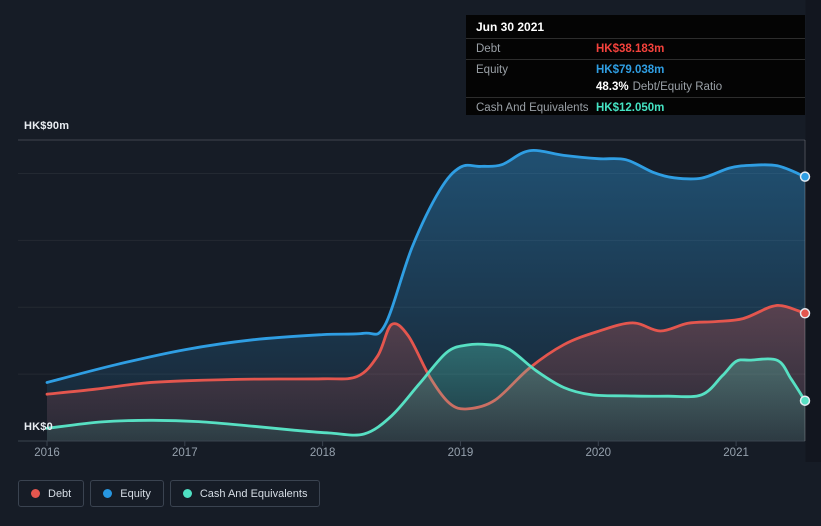  What do you see at coordinates (187, 493) in the screenshot?
I see `cash-series-dot-icon` at bounding box center [187, 493].